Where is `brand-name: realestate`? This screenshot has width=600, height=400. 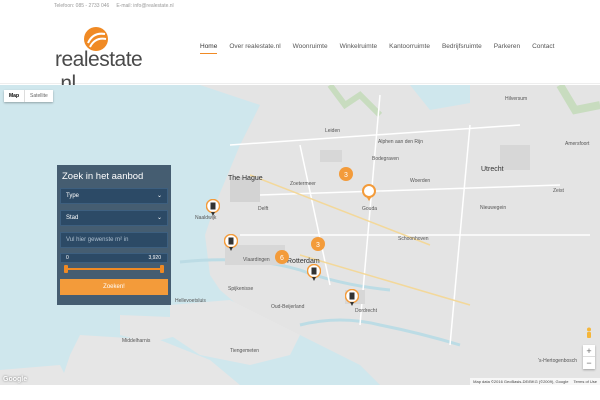
brand-name: realestate is located at coordinates (99, 59).